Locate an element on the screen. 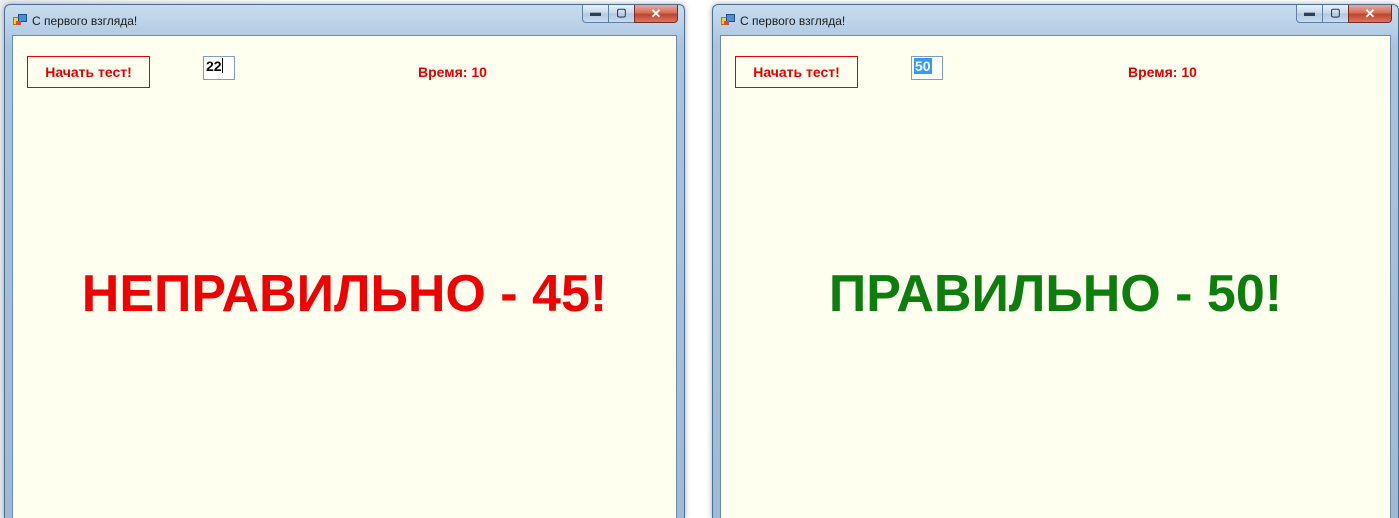  answer-input: 50 is located at coordinates (927, 68).